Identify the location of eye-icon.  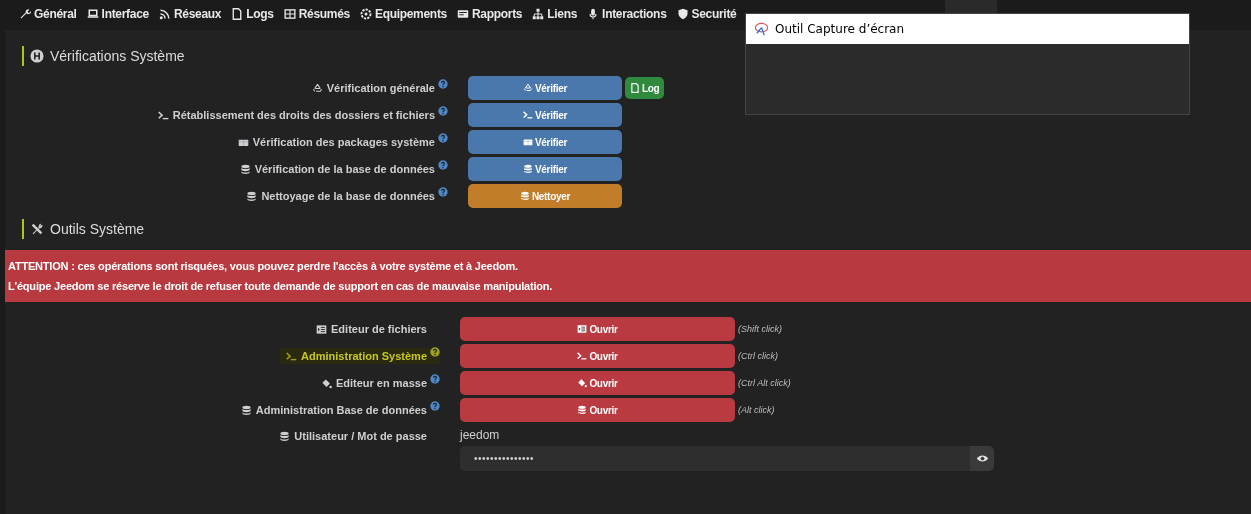
(982, 458).